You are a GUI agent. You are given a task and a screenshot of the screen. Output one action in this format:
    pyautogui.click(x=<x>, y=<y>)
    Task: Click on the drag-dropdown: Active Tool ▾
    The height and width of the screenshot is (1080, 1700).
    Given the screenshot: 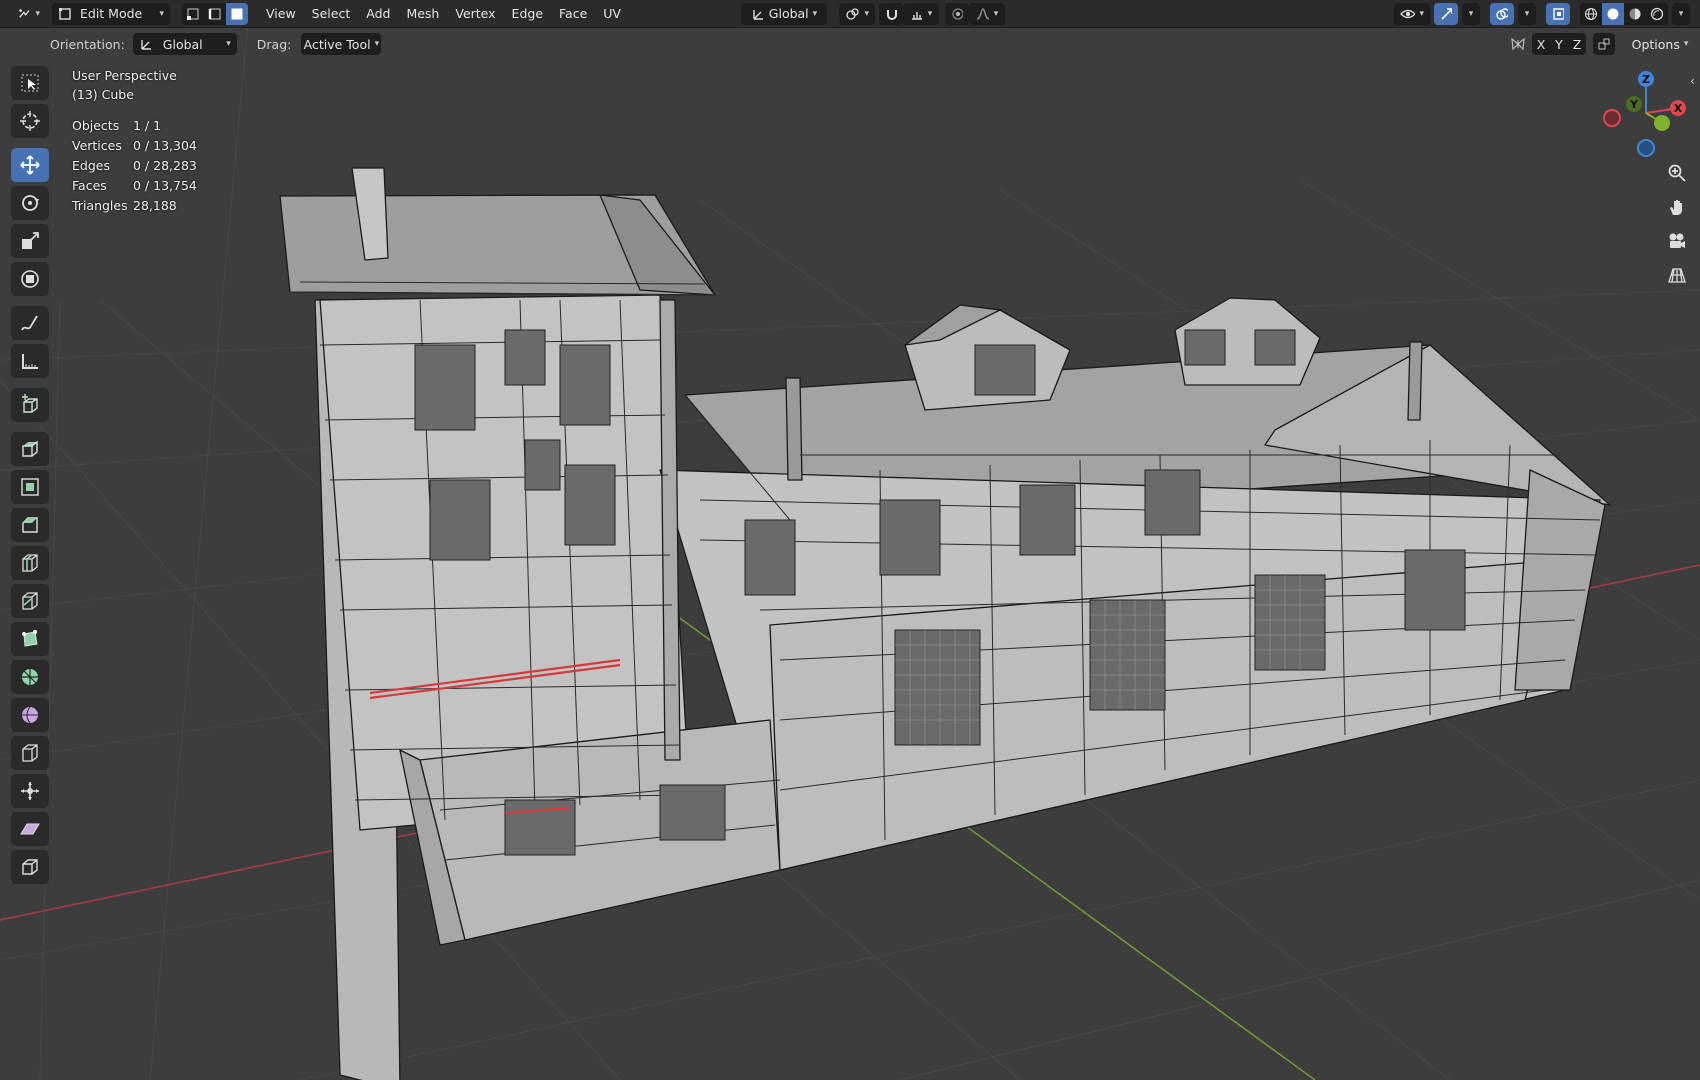 What is the action you would take?
    pyautogui.click(x=341, y=44)
    